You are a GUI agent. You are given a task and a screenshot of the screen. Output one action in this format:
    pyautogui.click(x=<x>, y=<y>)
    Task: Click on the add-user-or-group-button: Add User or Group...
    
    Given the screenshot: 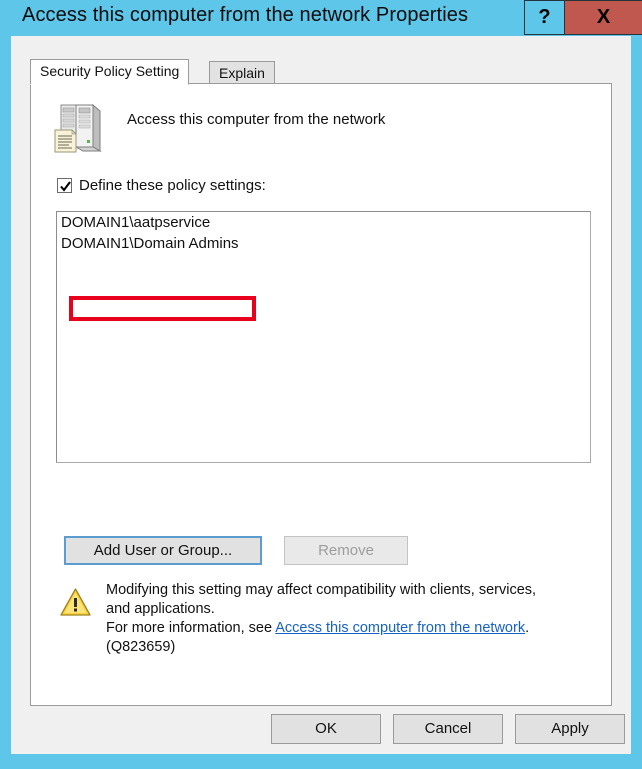 What is the action you would take?
    pyautogui.click(x=163, y=550)
    